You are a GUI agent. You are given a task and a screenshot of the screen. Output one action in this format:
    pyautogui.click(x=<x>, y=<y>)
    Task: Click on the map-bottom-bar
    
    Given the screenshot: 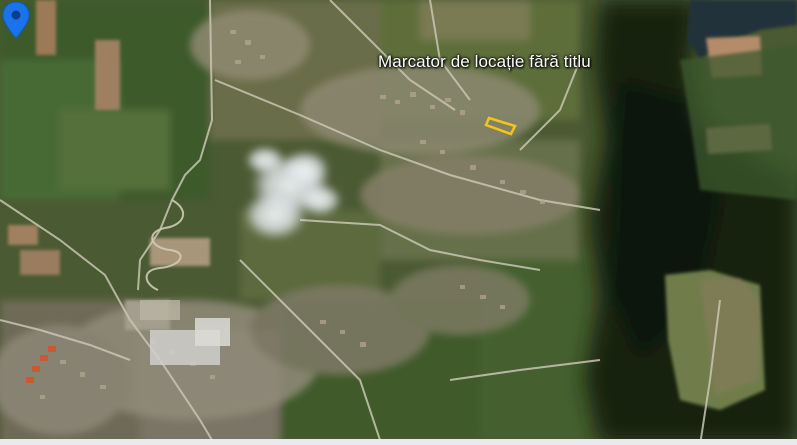 What is the action you would take?
    pyautogui.click(x=398, y=442)
    